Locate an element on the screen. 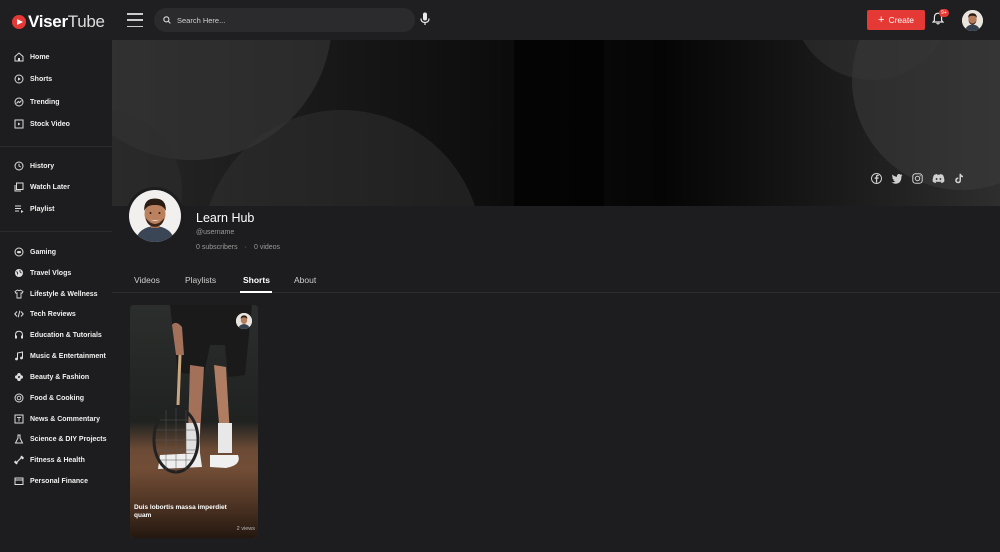  playlist-icon is located at coordinates (19, 209).